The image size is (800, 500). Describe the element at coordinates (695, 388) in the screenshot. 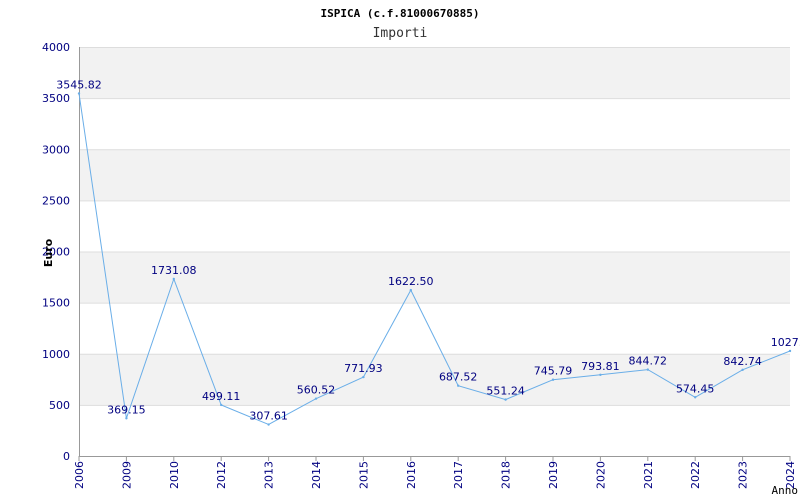

I see `data-label: 574.45` at that location.